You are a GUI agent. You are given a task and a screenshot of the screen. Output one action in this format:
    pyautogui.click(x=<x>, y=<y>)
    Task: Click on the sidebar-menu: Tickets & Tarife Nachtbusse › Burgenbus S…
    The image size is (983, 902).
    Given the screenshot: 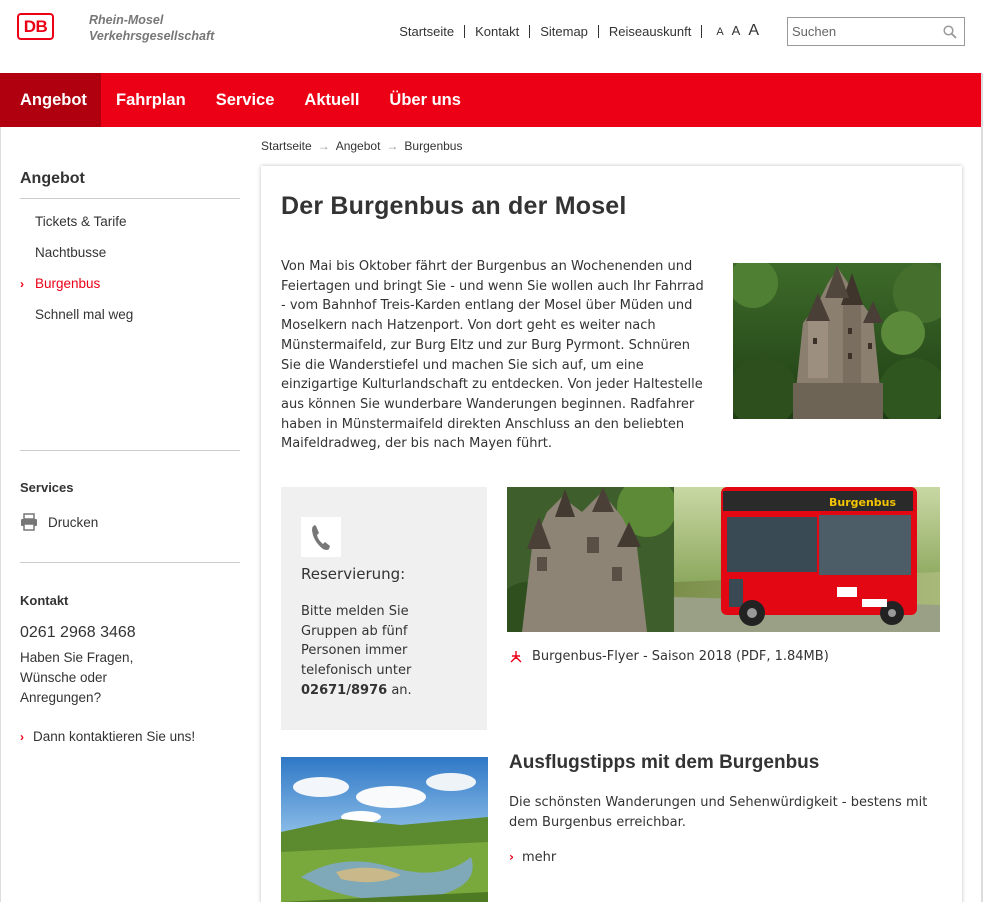 What is the action you would take?
    pyautogui.click(x=130, y=275)
    